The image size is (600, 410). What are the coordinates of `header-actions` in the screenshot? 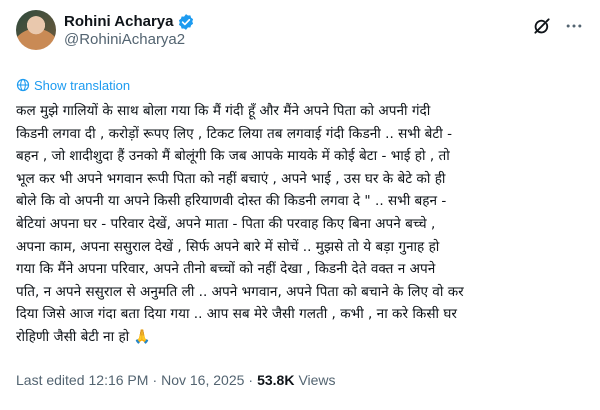 It's located at (558, 26).